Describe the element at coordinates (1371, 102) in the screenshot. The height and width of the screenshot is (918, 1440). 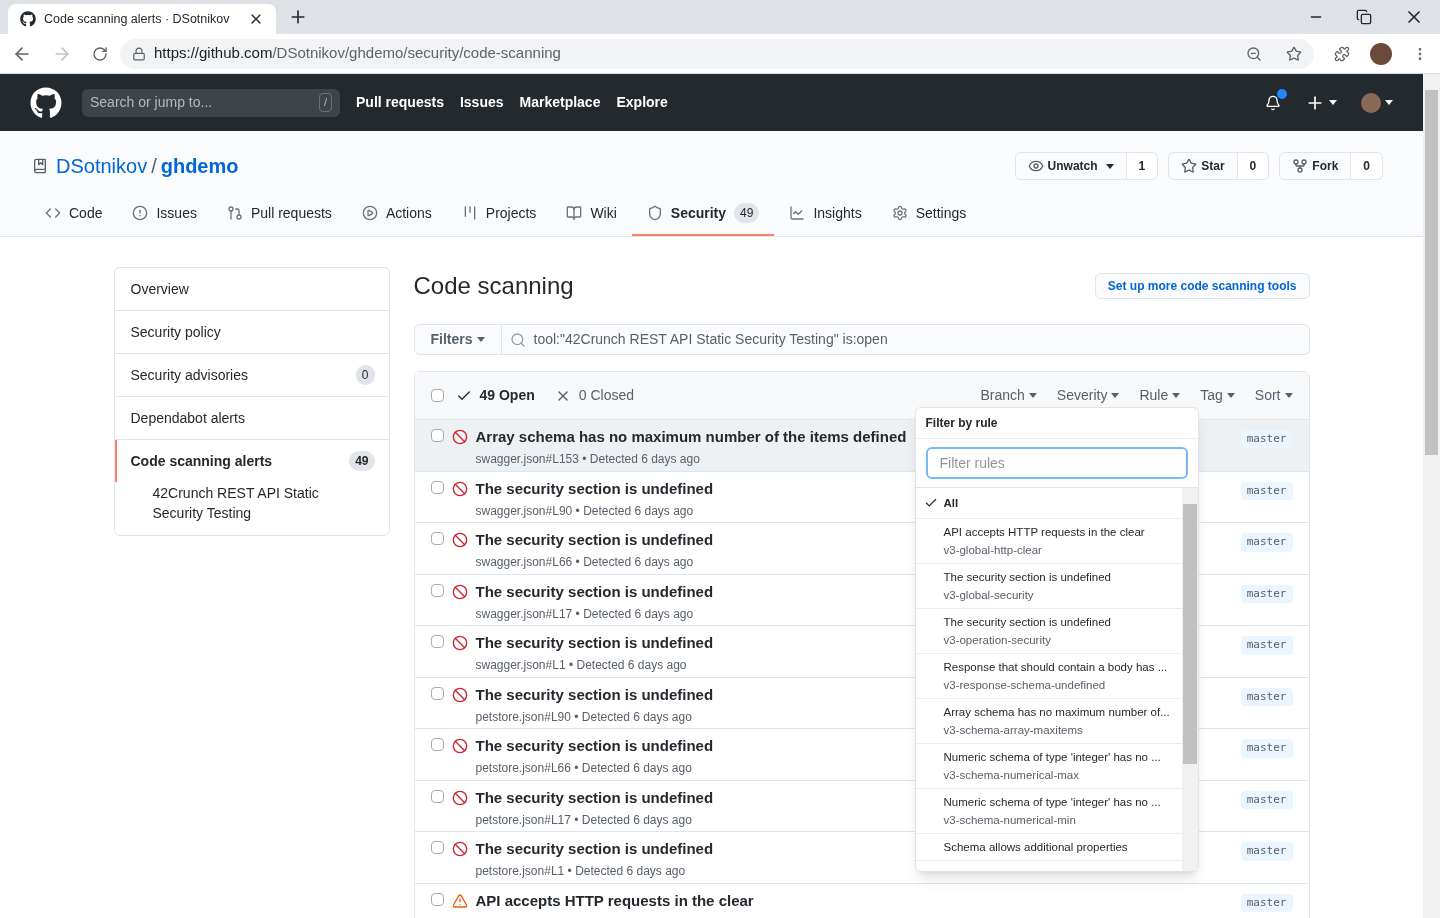
I see `user-avatar` at that location.